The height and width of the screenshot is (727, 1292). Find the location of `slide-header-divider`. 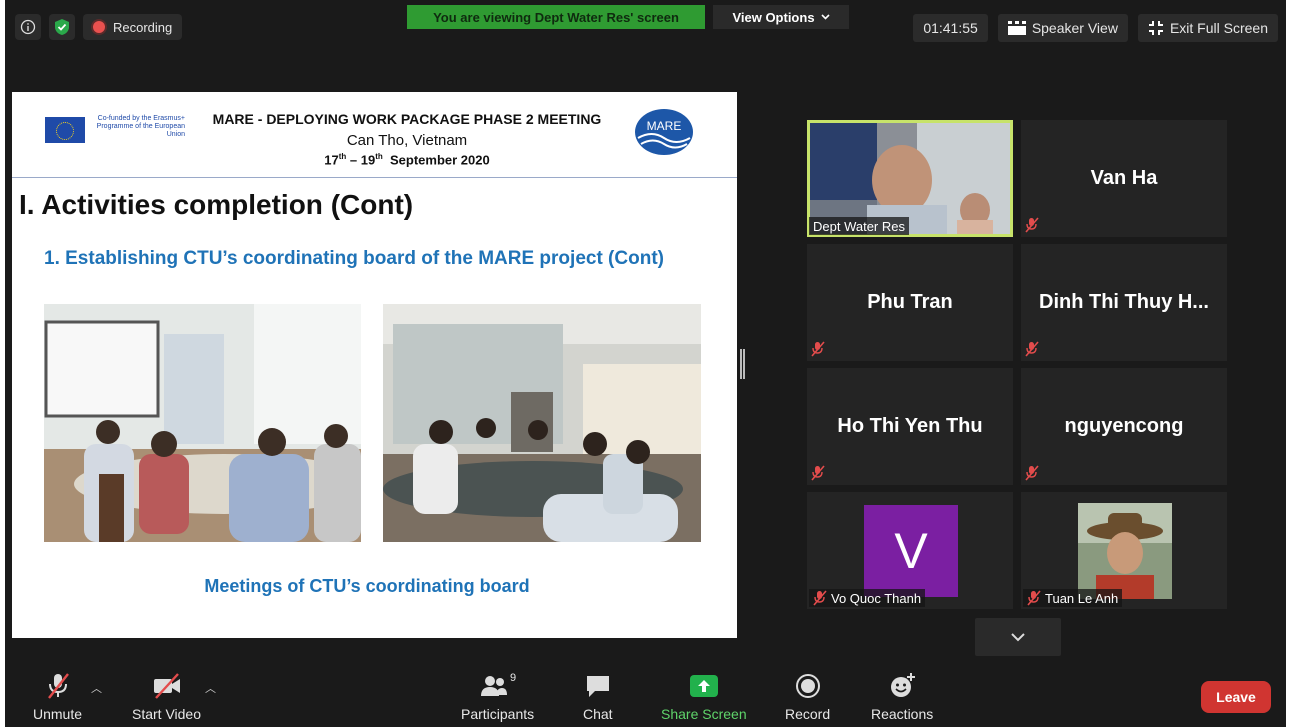

slide-header-divider is located at coordinates (374, 177).